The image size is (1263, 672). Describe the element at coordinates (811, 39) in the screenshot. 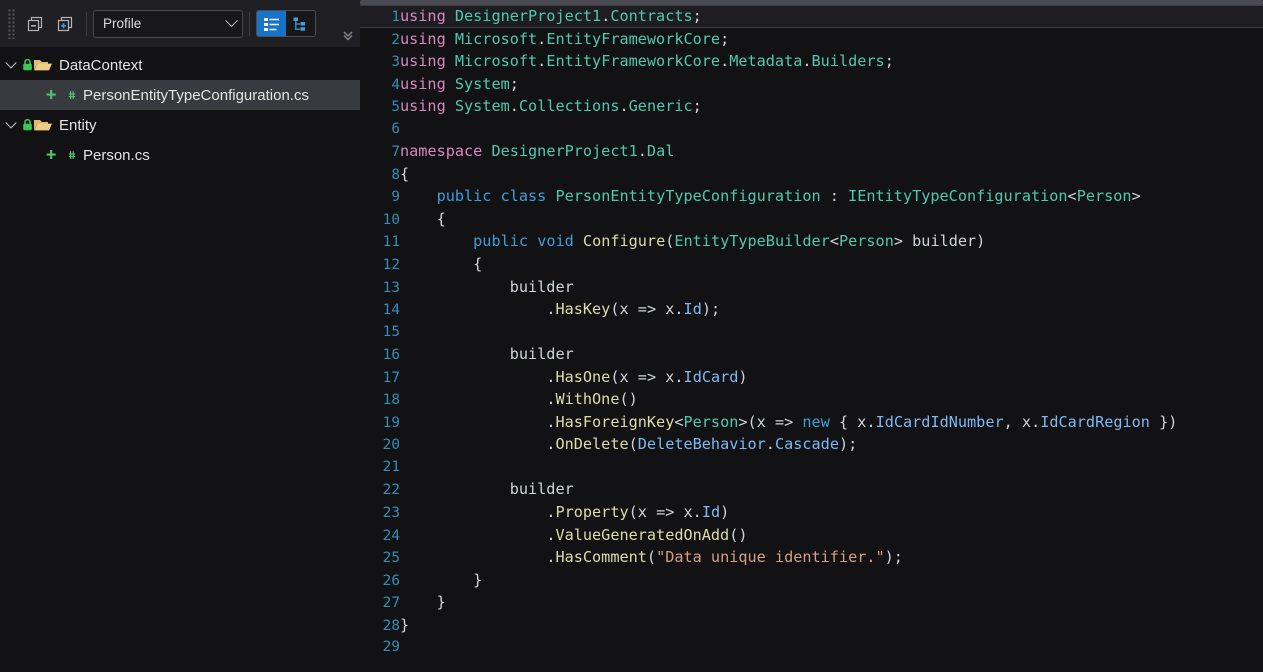

I see `code-line: 2 using Microsoft.EntityFrameworkCore;` at that location.